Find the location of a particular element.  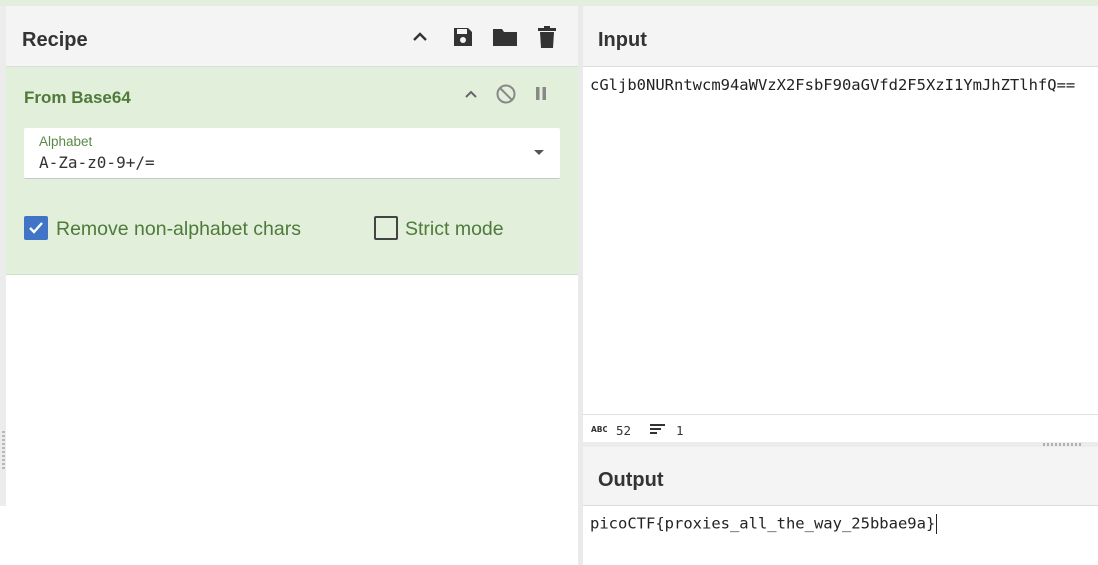

output-header: Output is located at coordinates (840, 476).